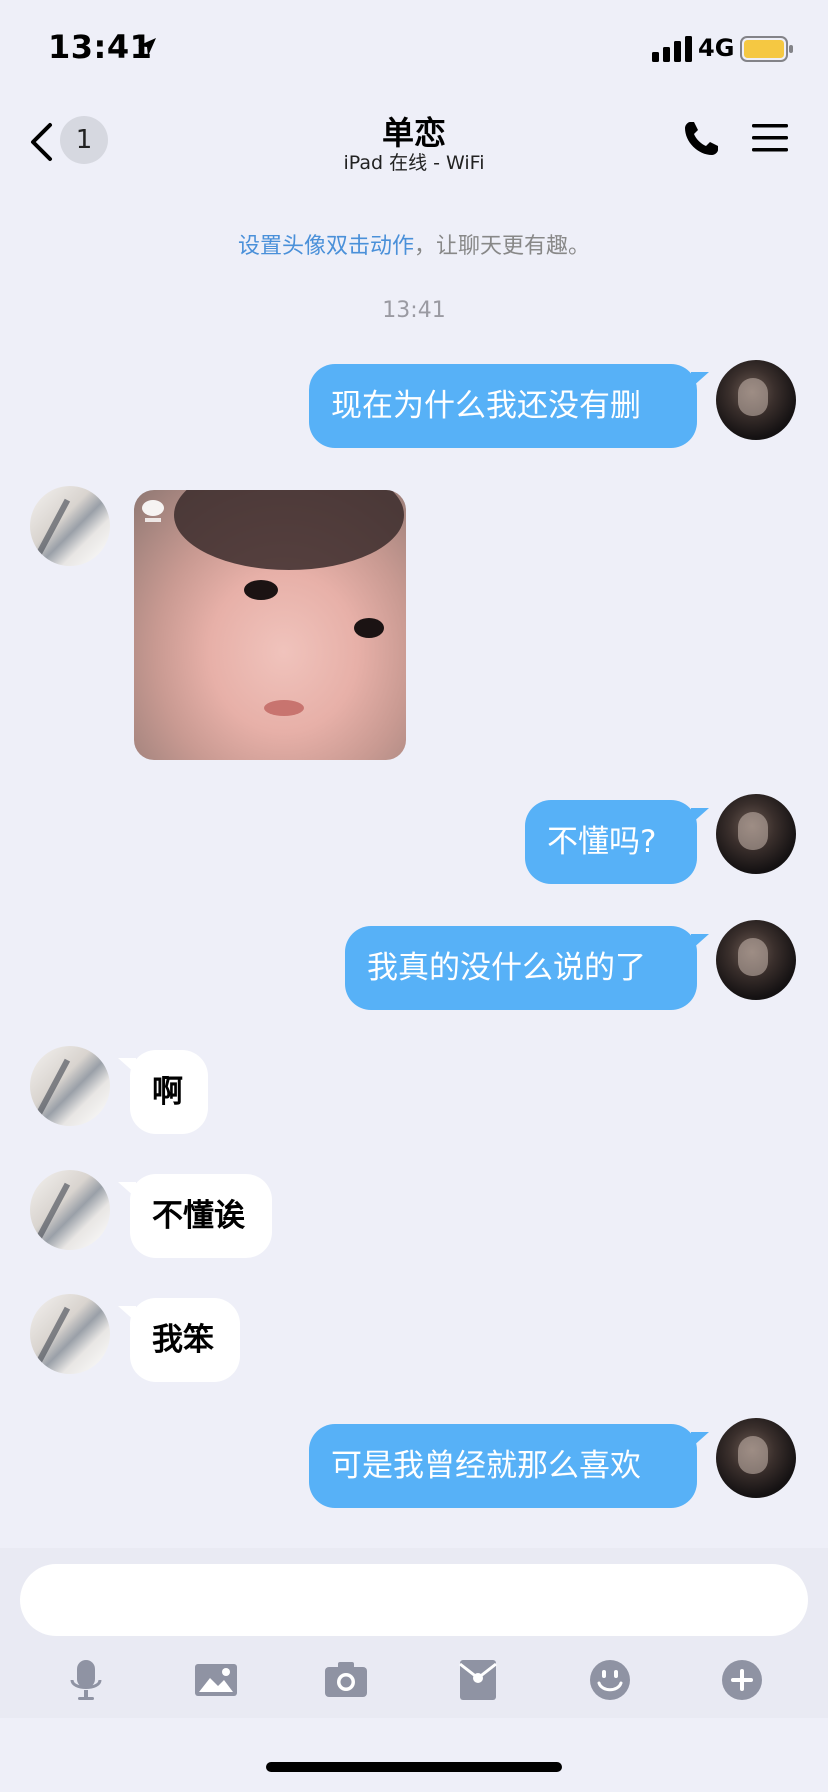 Image resolution: width=828 pixels, height=1792 pixels. I want to click on phone-icon, so click(701, 139).